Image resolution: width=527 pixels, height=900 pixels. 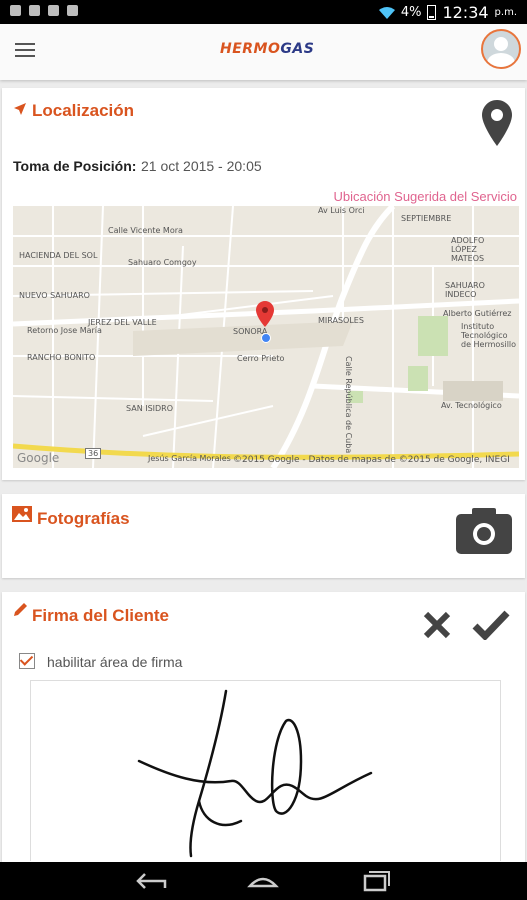 I want to click on game-icon, so click(x=53, y=10).